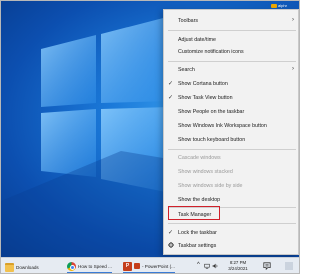  Describe the element at coordinates (231, 84) in the screenshot. I see `menu-item-show-cortana-button: ✓ Show Cortana button` at that location.